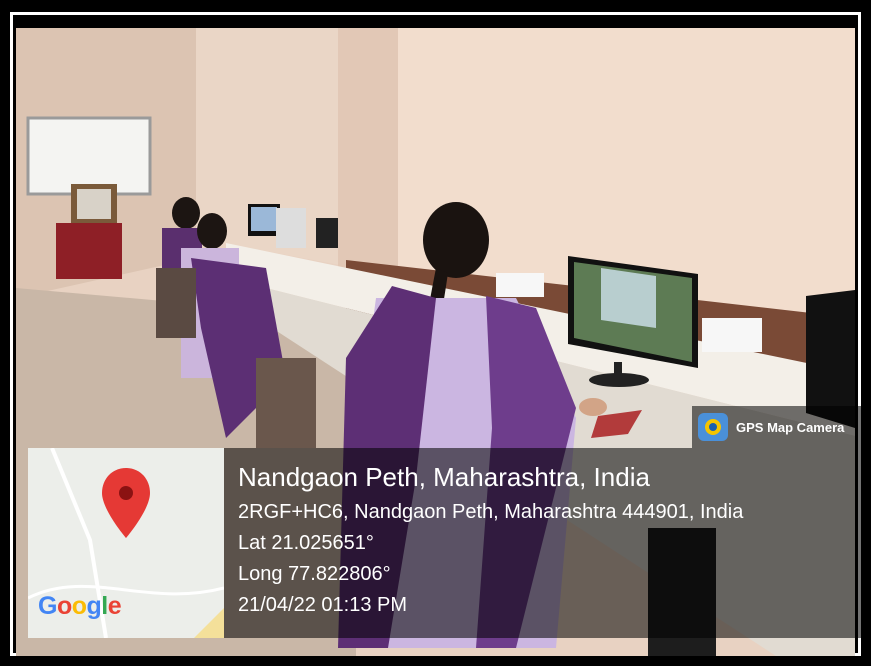  I want to click on mini-map: Google, so click(126, 543).